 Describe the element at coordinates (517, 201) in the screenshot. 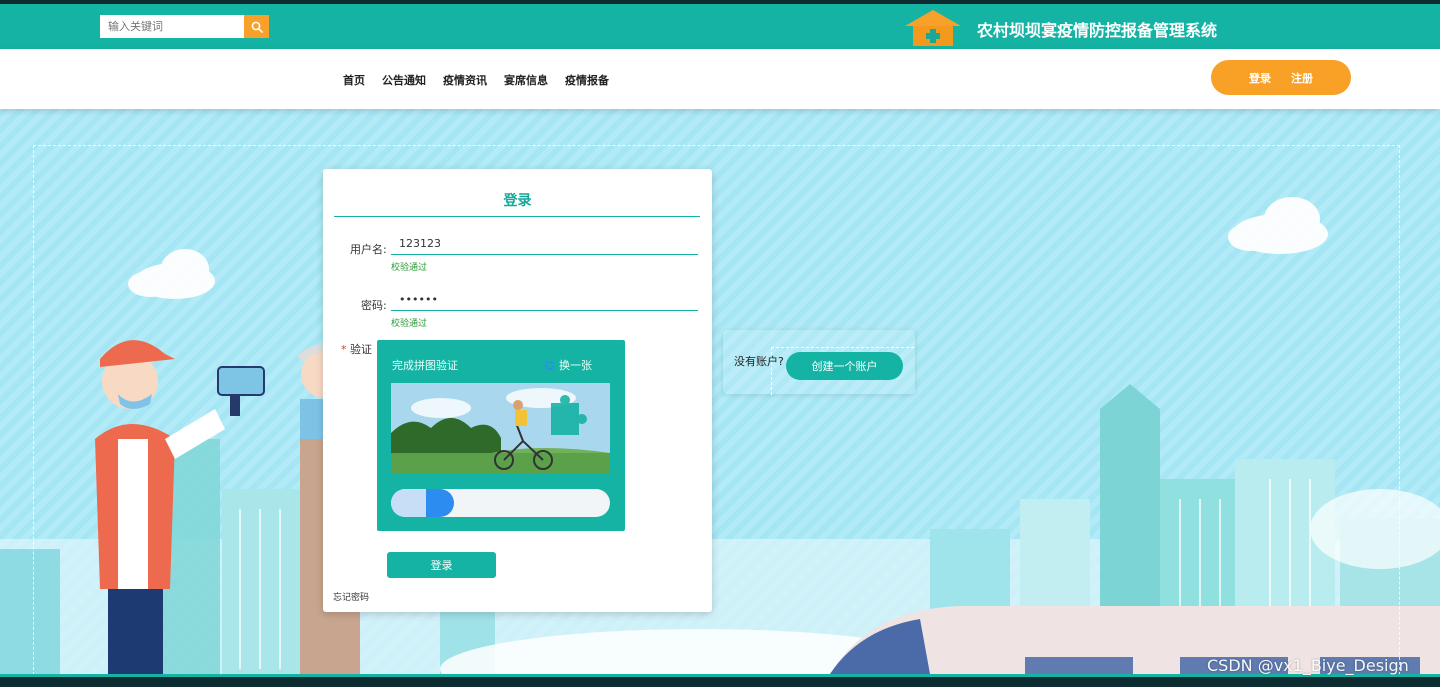

I see `login-title: 登录` at that location.